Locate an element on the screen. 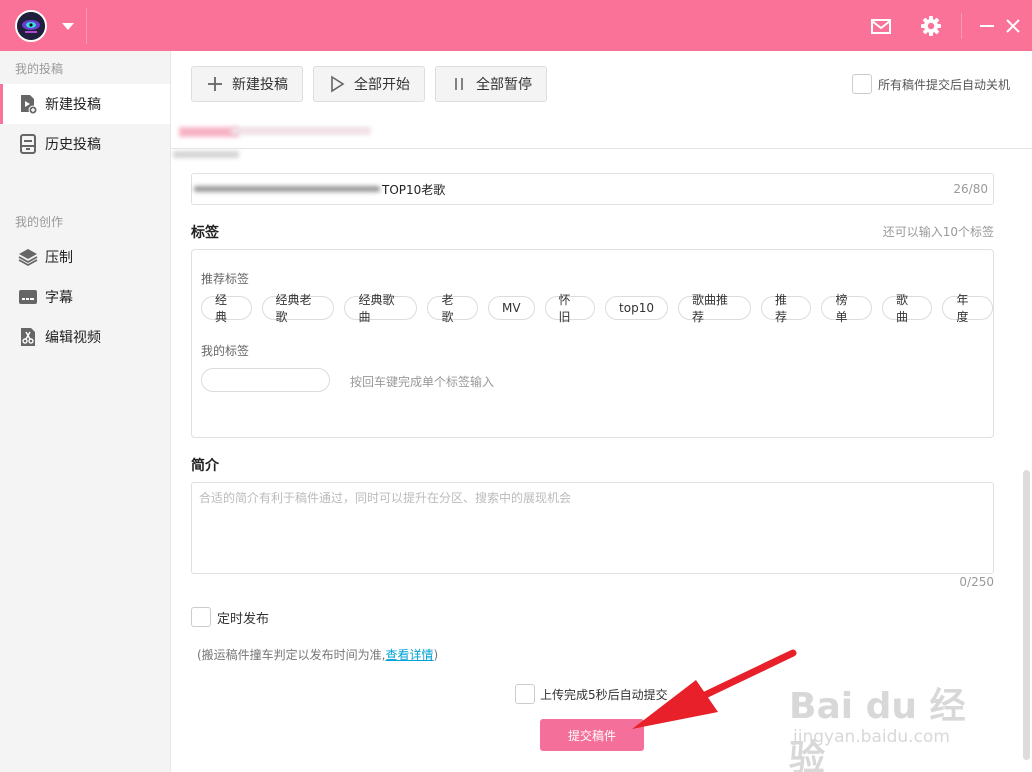 The height and width of the screenshot is (772, 1032). schedule-checkbox is located at coordinates (201, 617).